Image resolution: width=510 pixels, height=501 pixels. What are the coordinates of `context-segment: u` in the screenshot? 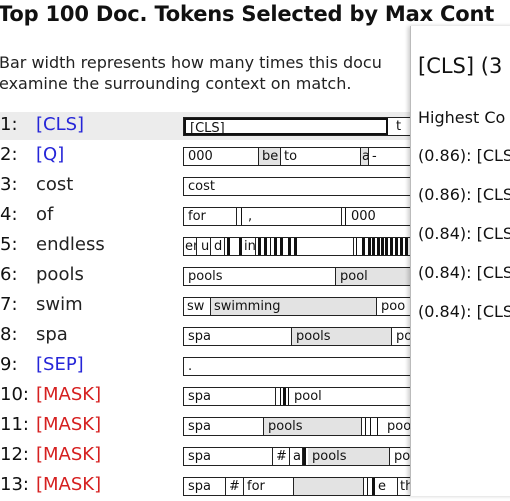 It's located at (204, 246).